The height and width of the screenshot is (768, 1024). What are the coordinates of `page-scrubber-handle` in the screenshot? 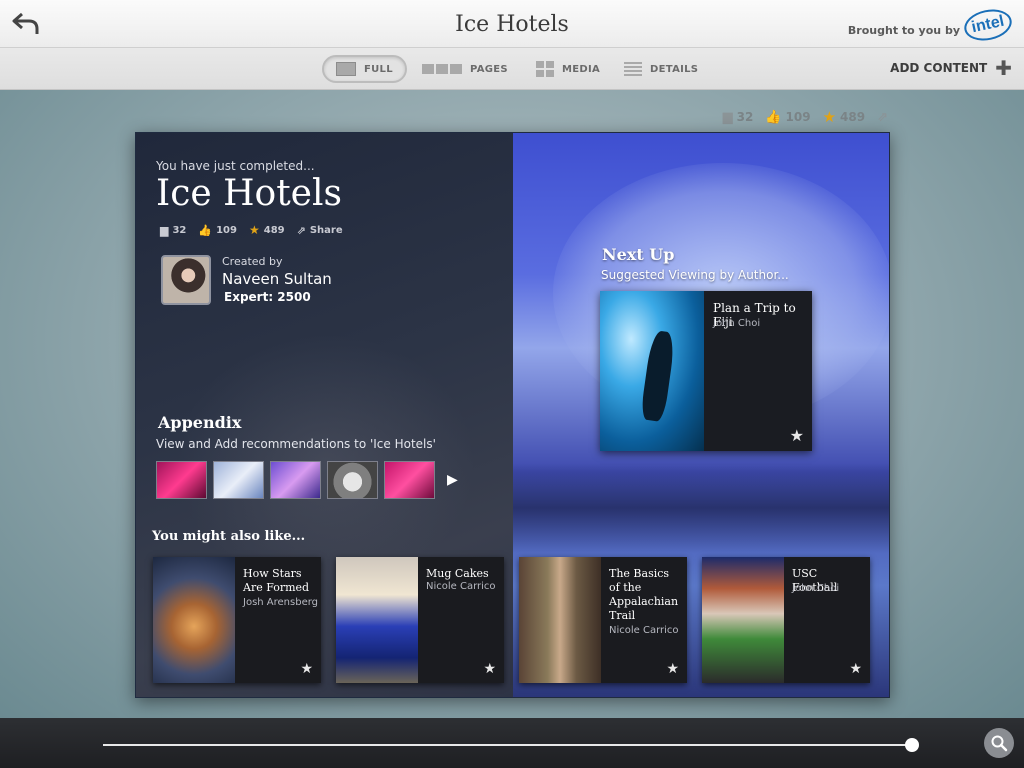 It's located at (912, 745).